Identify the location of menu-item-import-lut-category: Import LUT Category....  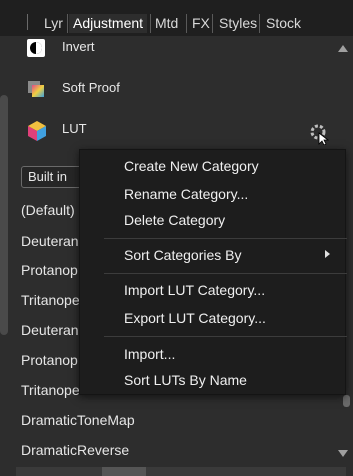
(194, 290).